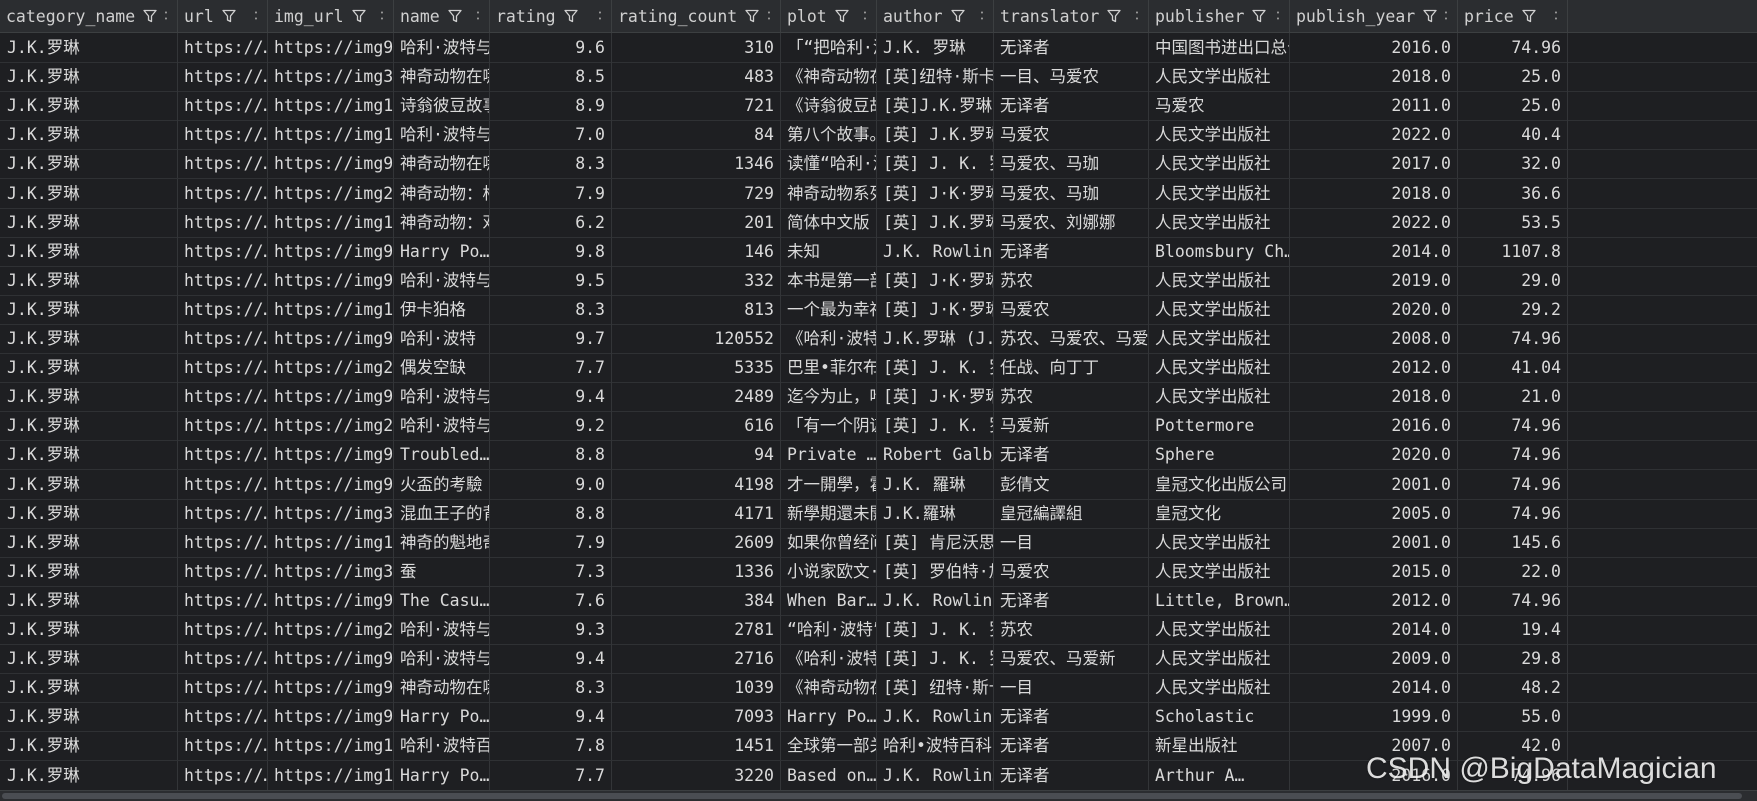 Image resolution: width=1757 pixels, height=801 pixels. Describe the element at coordinates (1071, 77) in the screenshot. I see `cell-translator: 一目、马爱农` at that location.